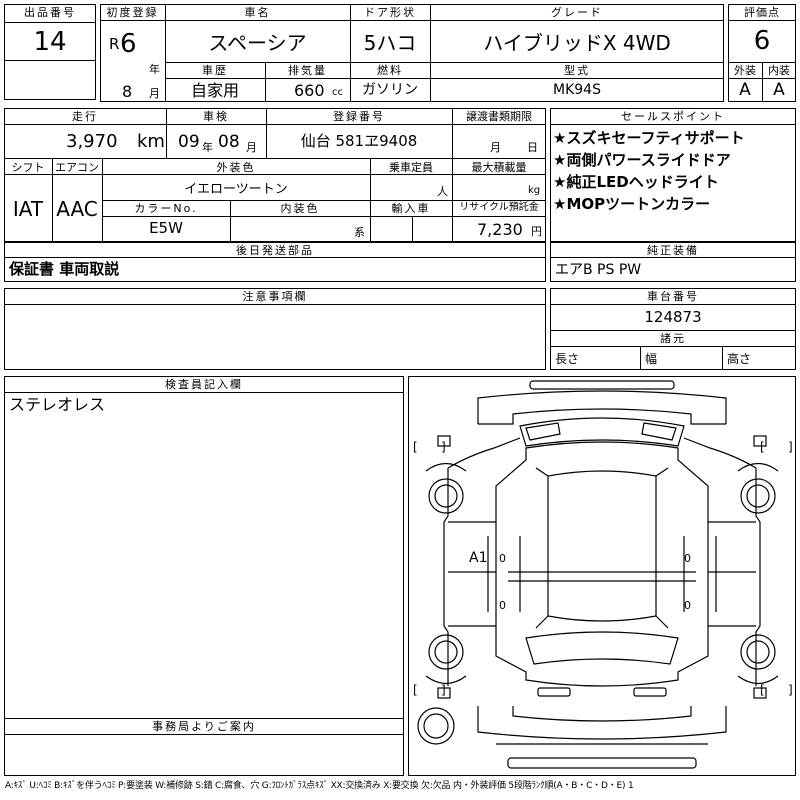  I want to click on model-type: MK94S, so click(577, 90).